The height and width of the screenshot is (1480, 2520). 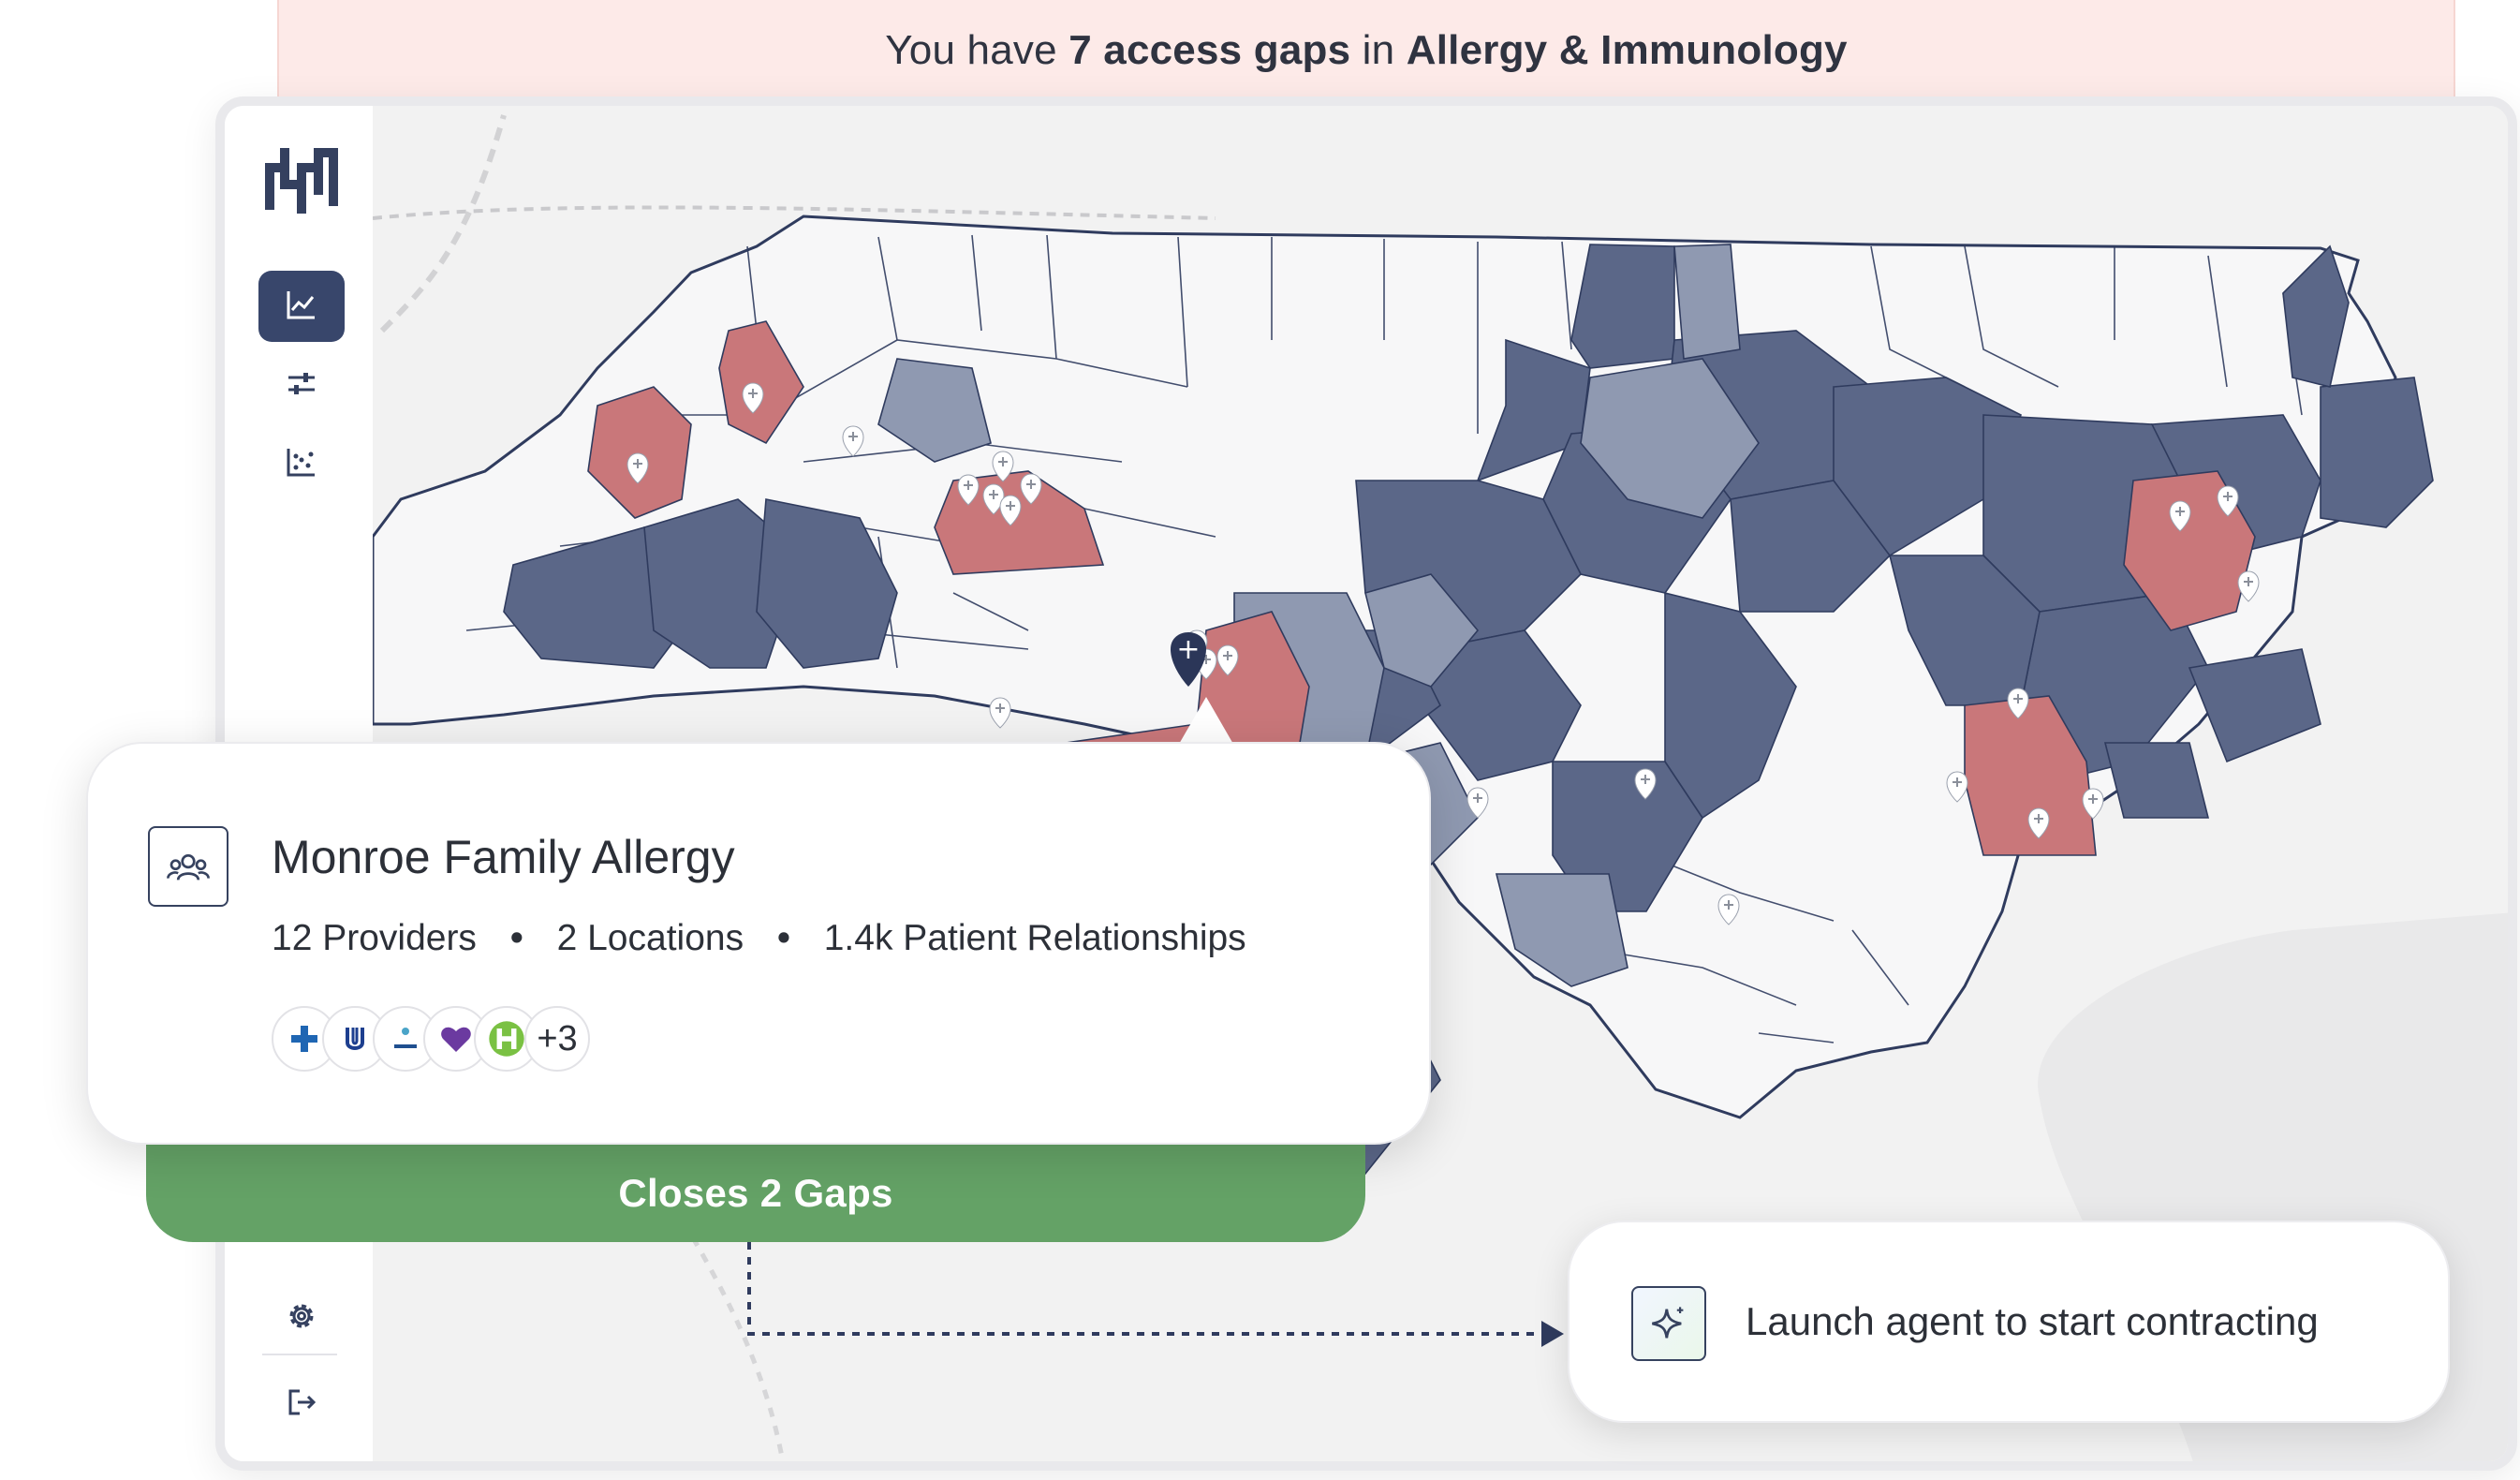 I want to click on location-count: 2 Locations, so click(x=650, y=938).